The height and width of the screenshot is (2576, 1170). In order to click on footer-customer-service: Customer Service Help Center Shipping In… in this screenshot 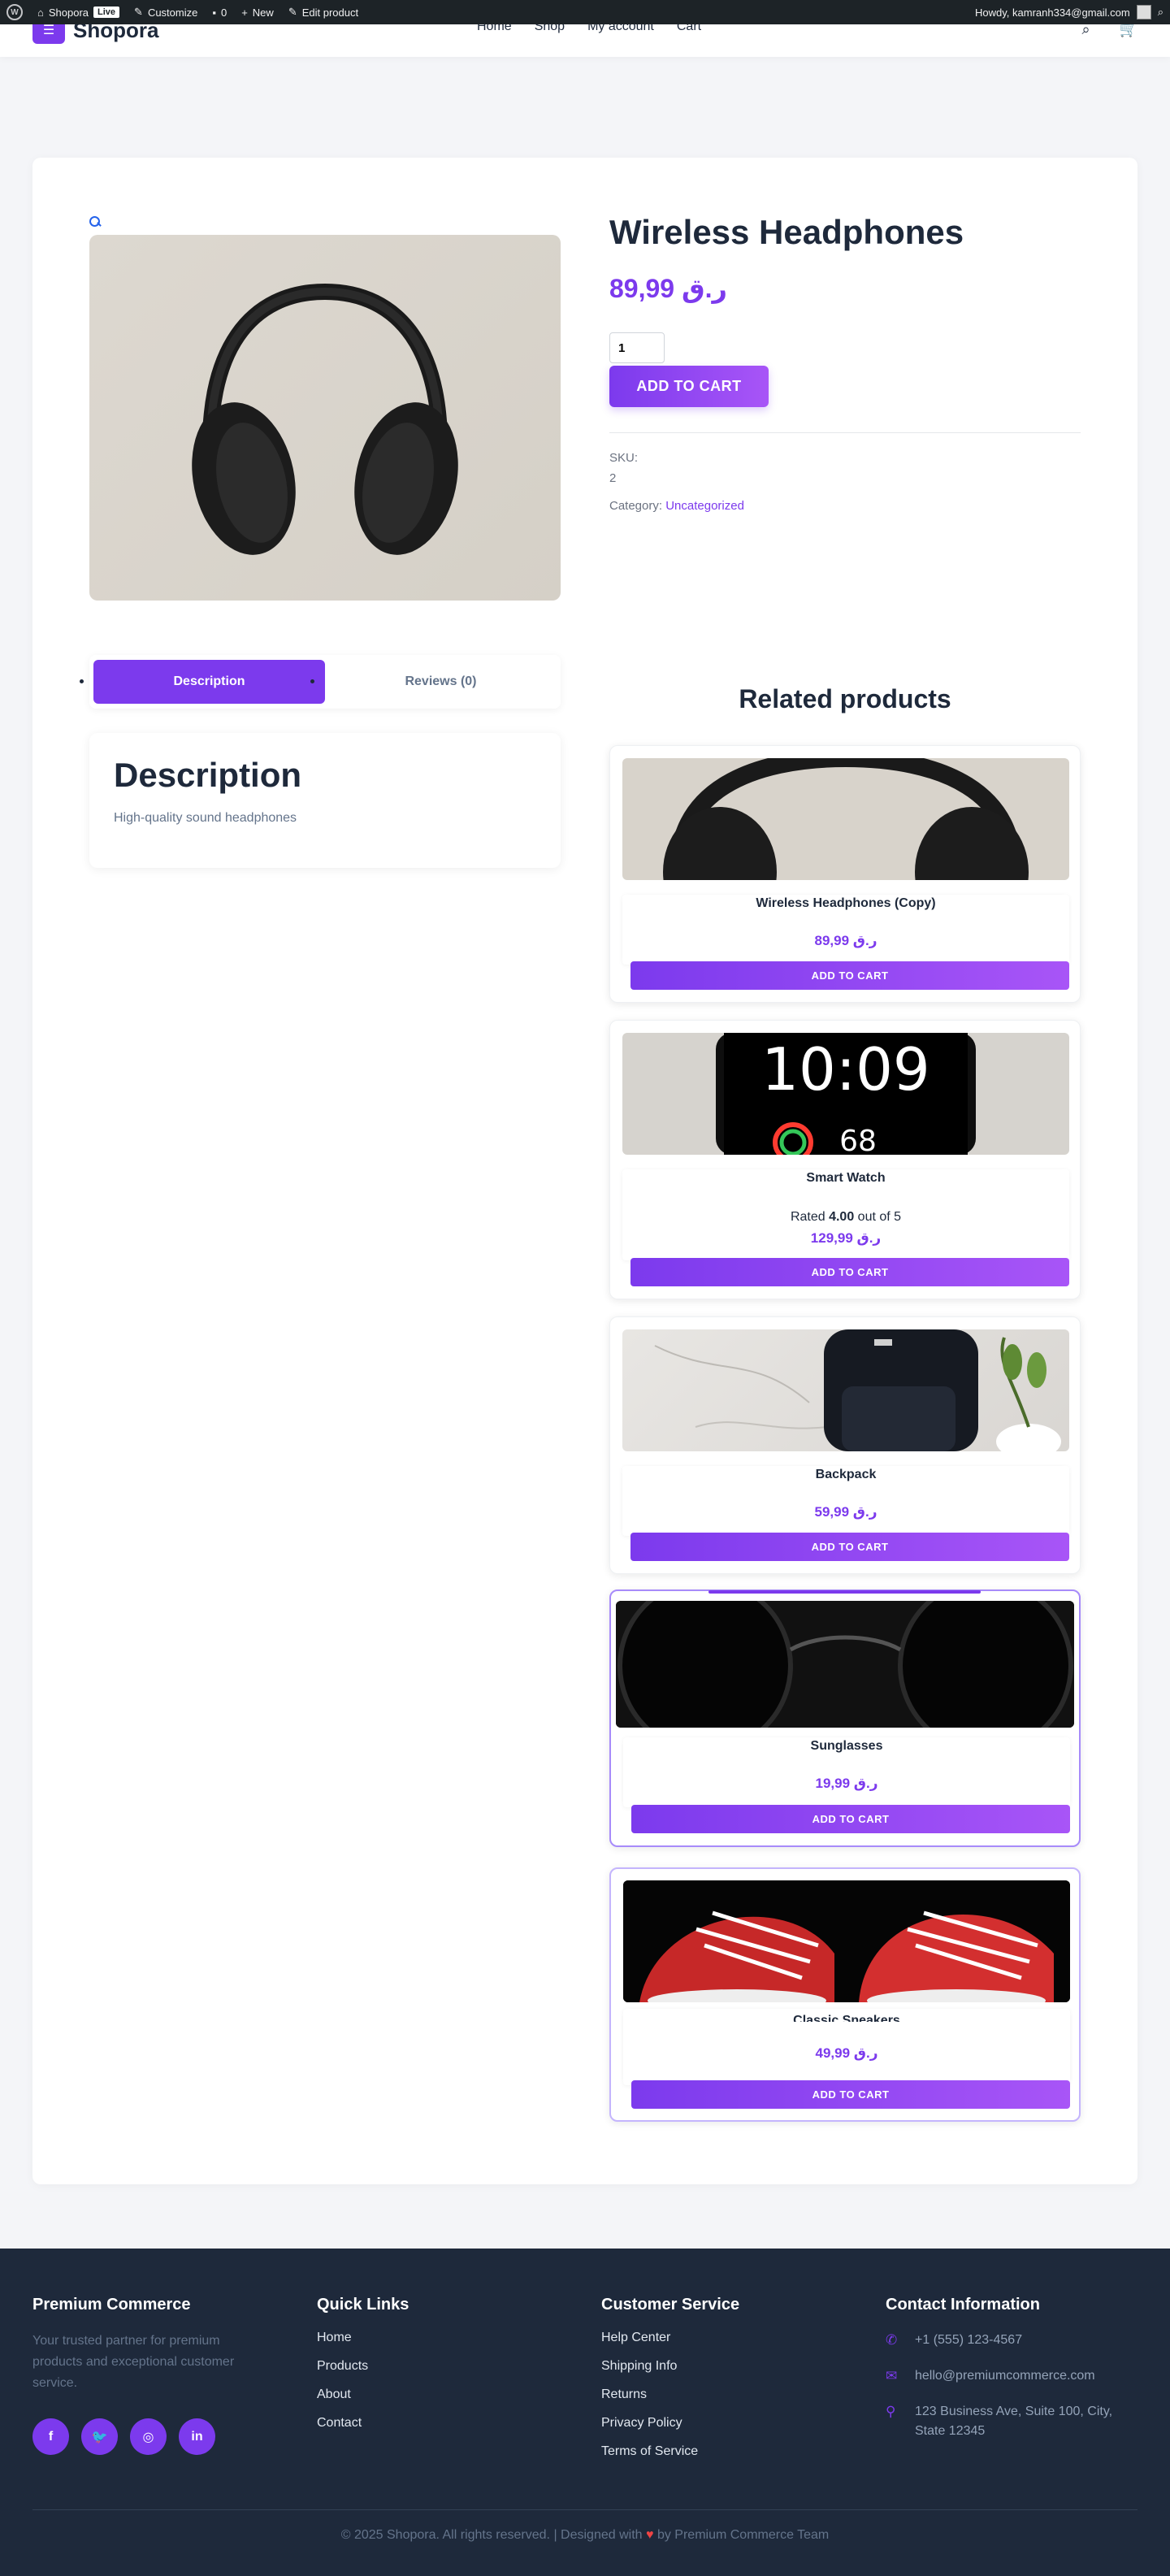, I will do `click(670, 2384)`.